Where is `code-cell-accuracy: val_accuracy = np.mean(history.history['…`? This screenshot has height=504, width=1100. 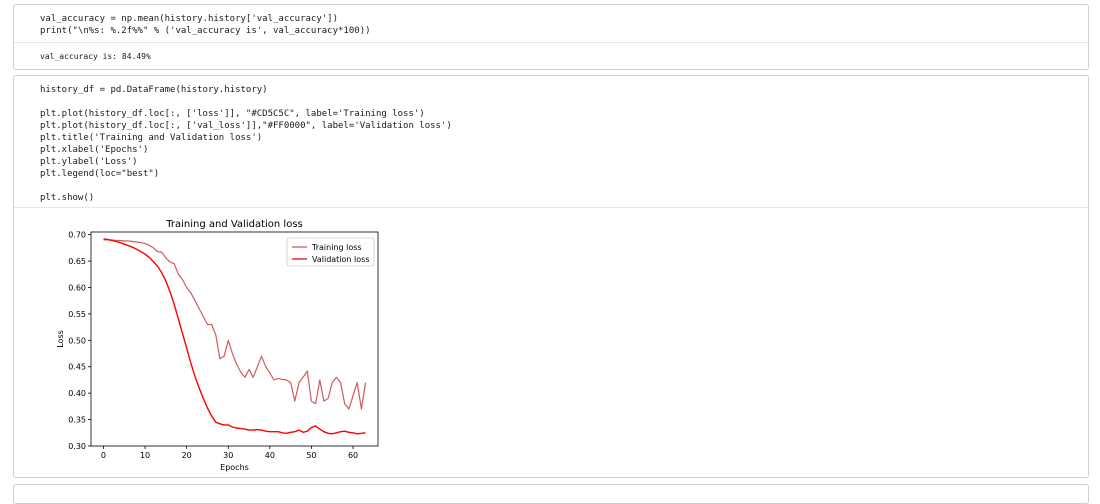 code-cell-accuracy: val_accuracy = np.mean(history.history['… is located at coordinates (551, 37).